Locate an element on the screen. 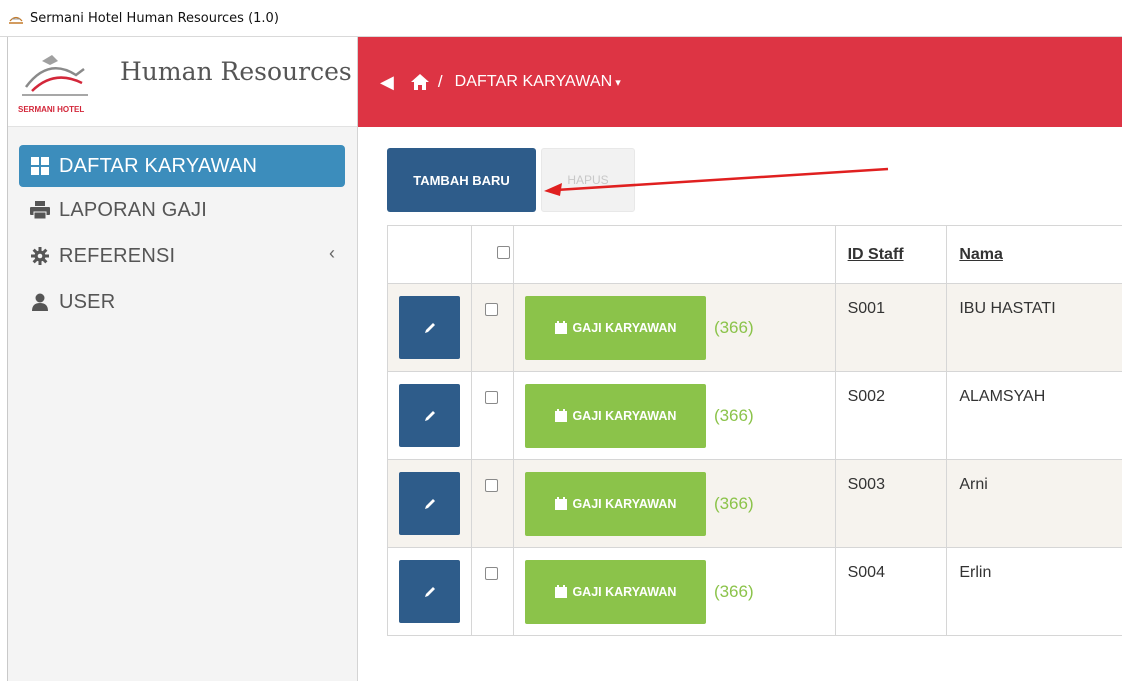 Image resolution: width=1122 pixels, height=681 pixels. logo-text: SERMANI HOTEL is located at coordinates (51, 109).